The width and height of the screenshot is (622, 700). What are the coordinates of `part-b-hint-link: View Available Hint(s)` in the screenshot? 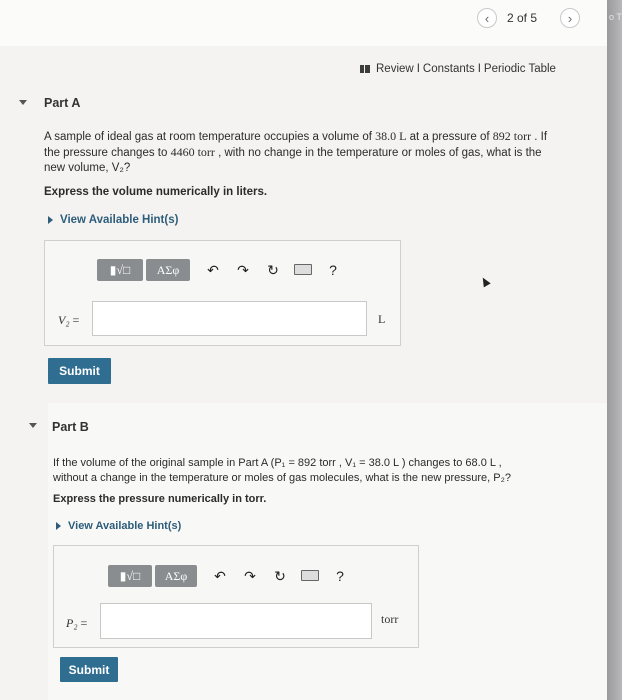 It's located at (118, 526).